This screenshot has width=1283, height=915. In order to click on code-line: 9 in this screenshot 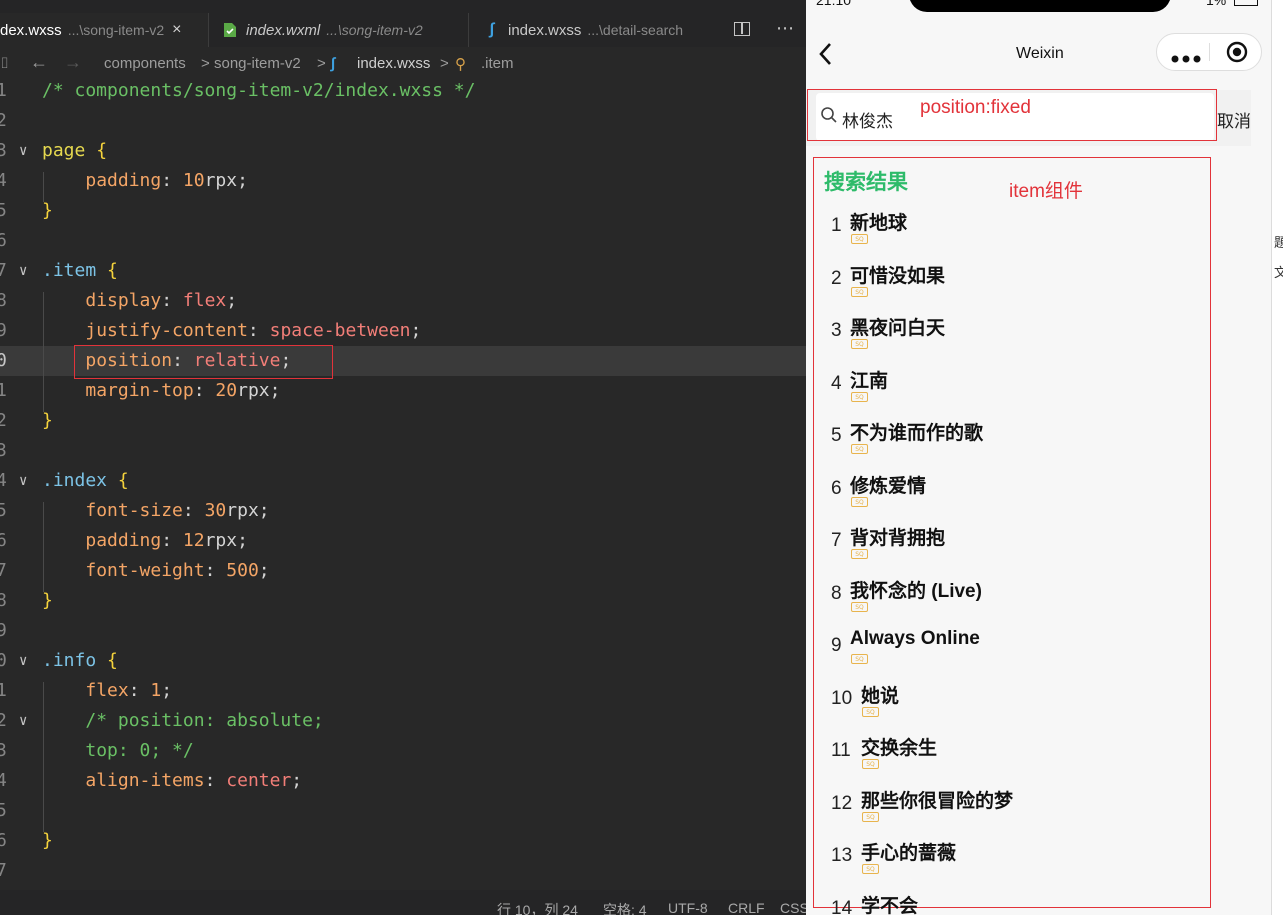, I will do `click(403, 631)`.